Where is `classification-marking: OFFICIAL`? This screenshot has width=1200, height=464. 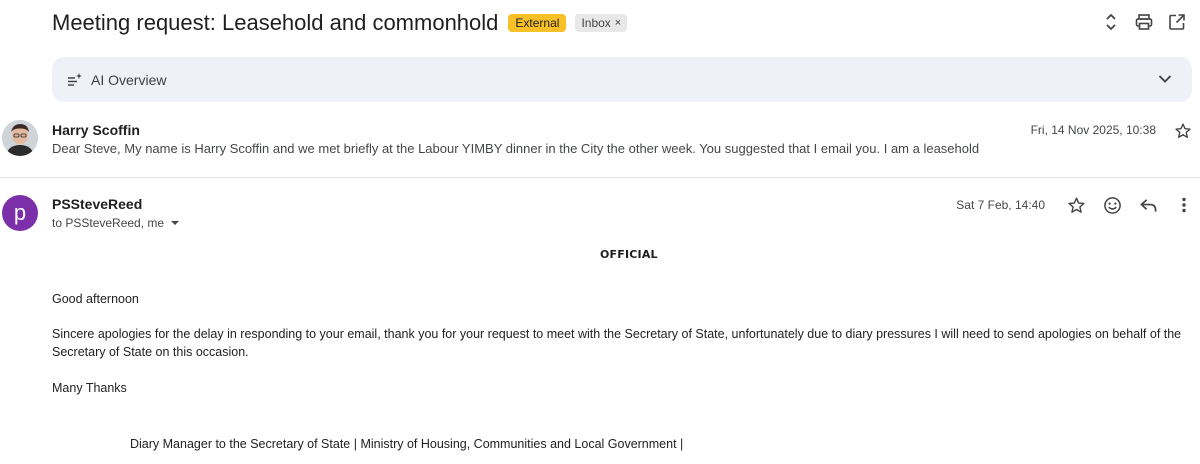 classification-marking: OFFICIAL is located at coordinates (629, 254).